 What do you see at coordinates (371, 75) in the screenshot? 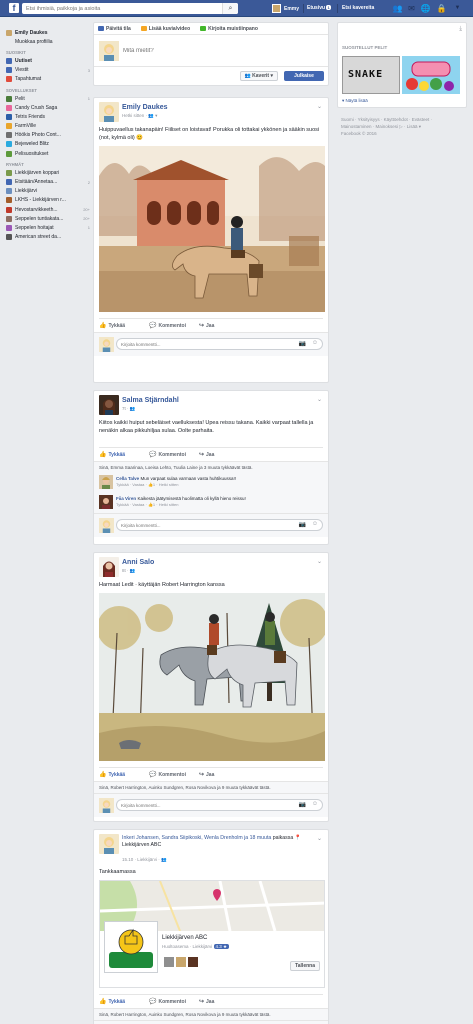
I see `game-snake: SNAKE` at bounding box center [371, 75].